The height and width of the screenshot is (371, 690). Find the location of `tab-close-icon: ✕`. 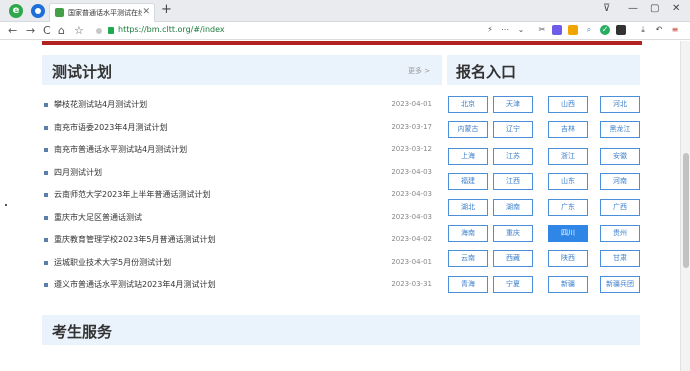

tab-close-icon: ✕ is located at coordinates (146, 12).